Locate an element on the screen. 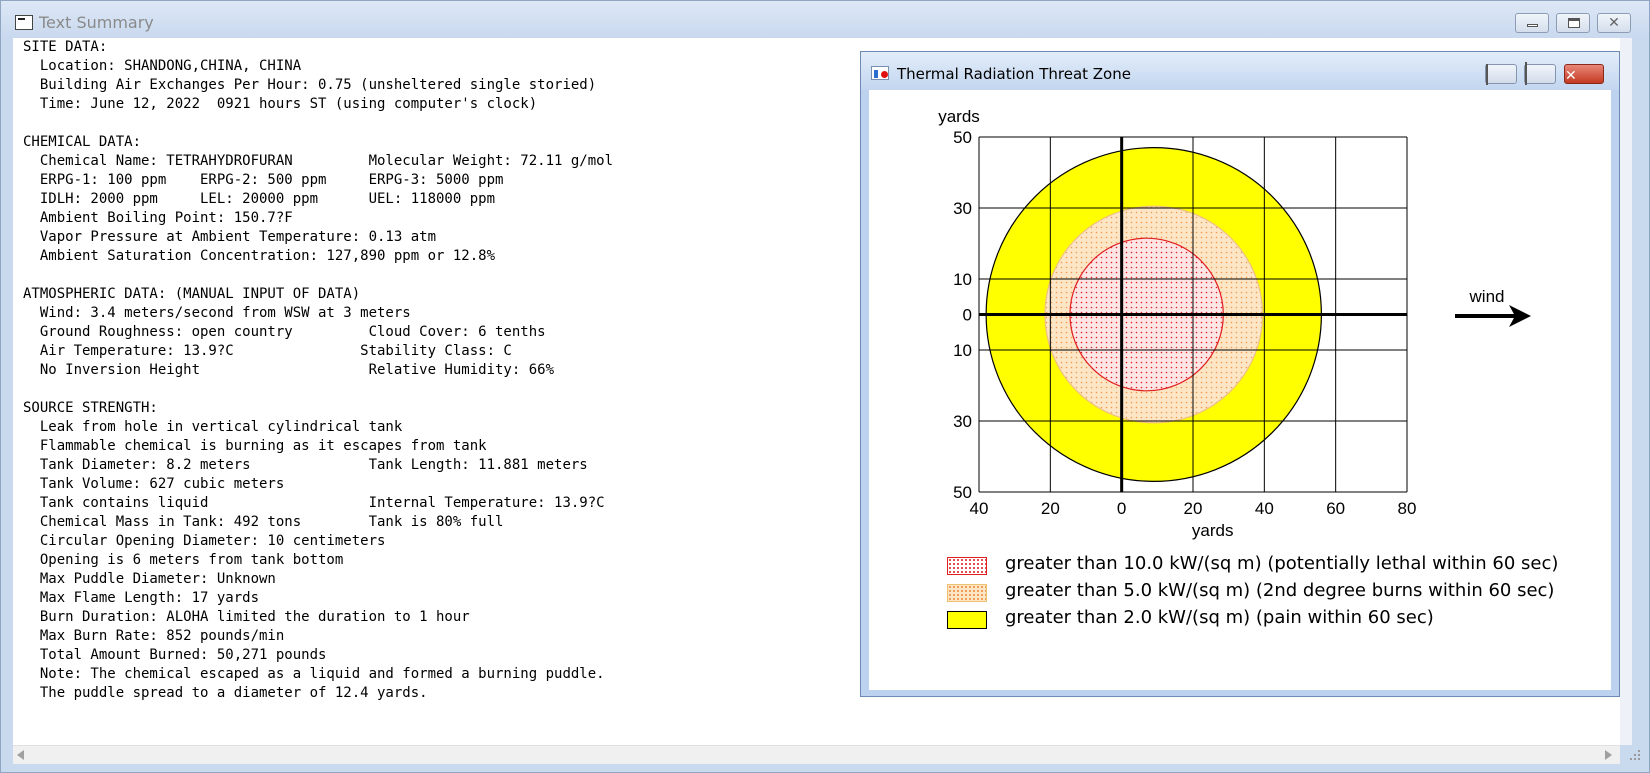 The height and width of the screenshot is (773, 1650). y-tick-label: 0 is located at coordinates (967, 315).